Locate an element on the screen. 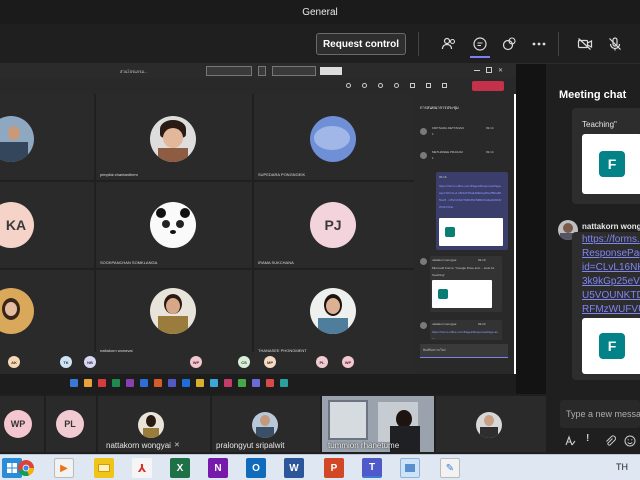 Image resolution: width=640 pixels, height=480 pixels. strip-avatar: CS is located at coordinates (244, 362).